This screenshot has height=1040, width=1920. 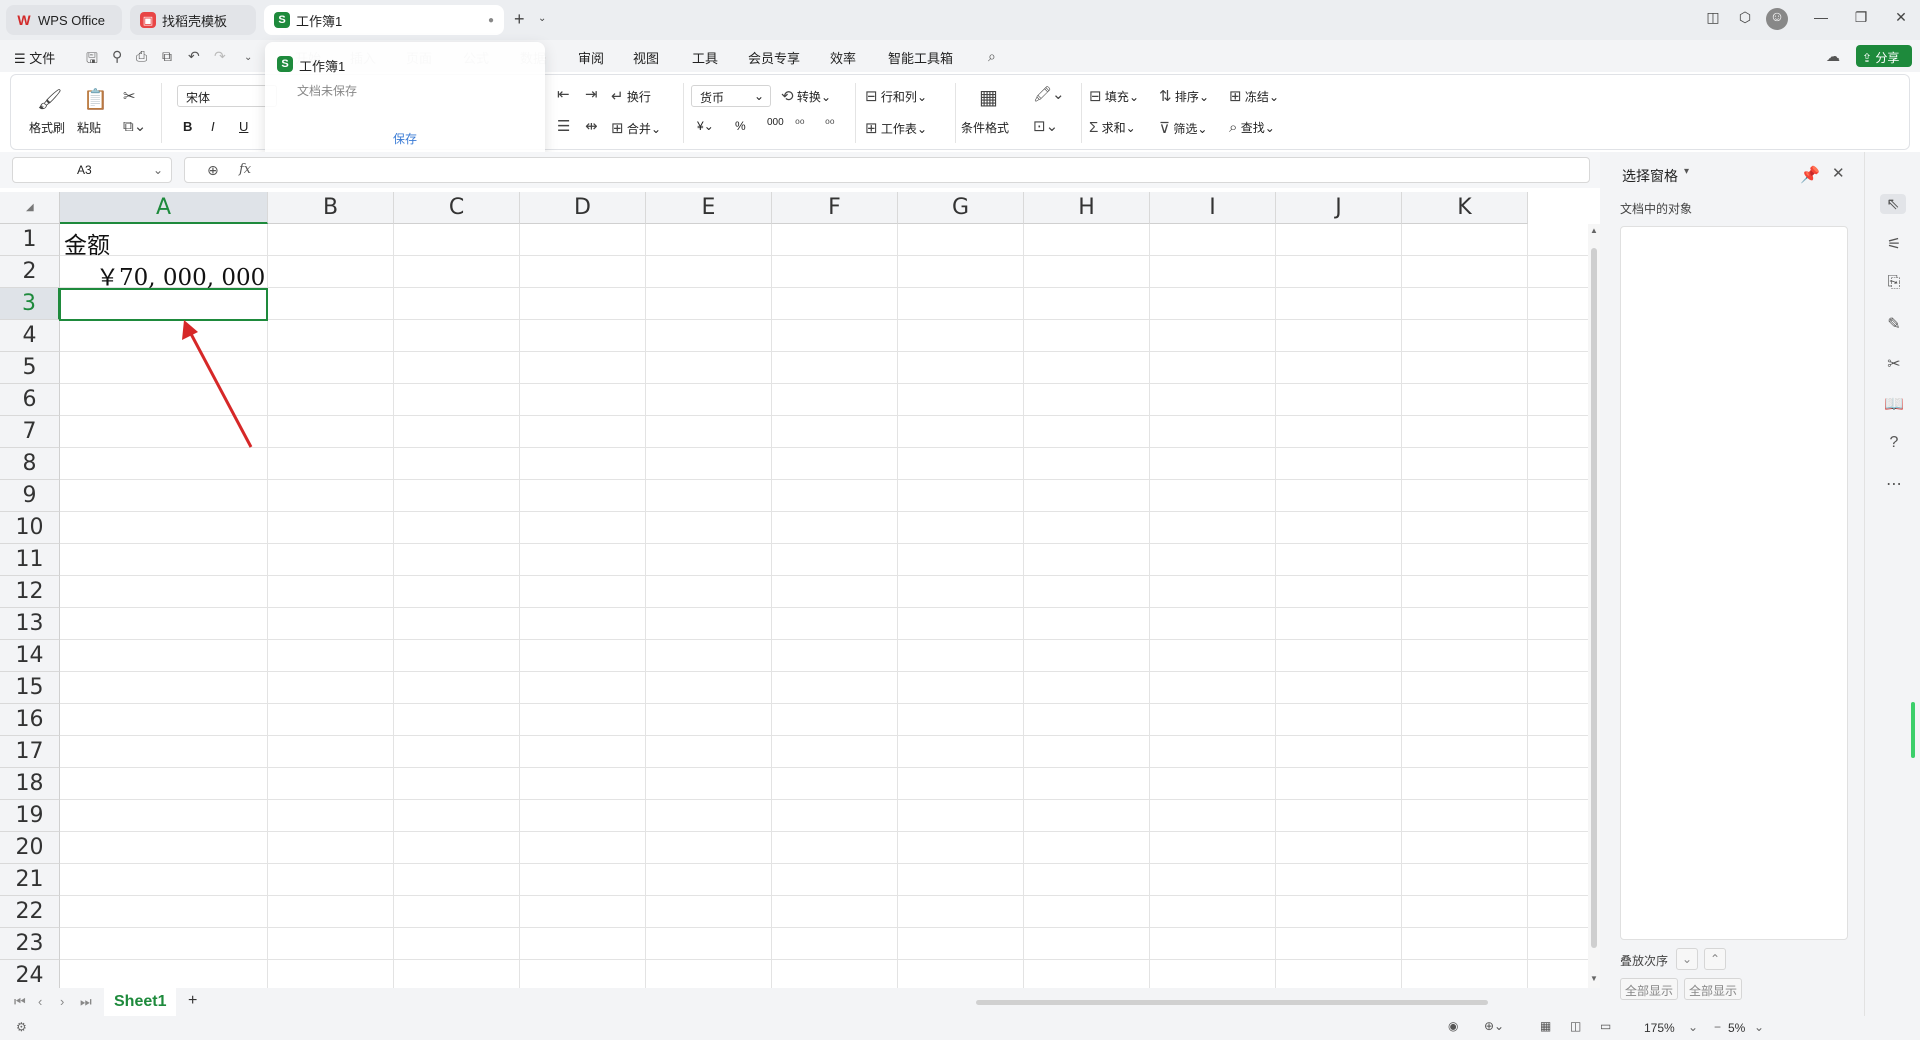 What do you see at coordinates (220, 56) in the screenshot?
I see `redo-icon: ↷` at bounding box center [220, 56].